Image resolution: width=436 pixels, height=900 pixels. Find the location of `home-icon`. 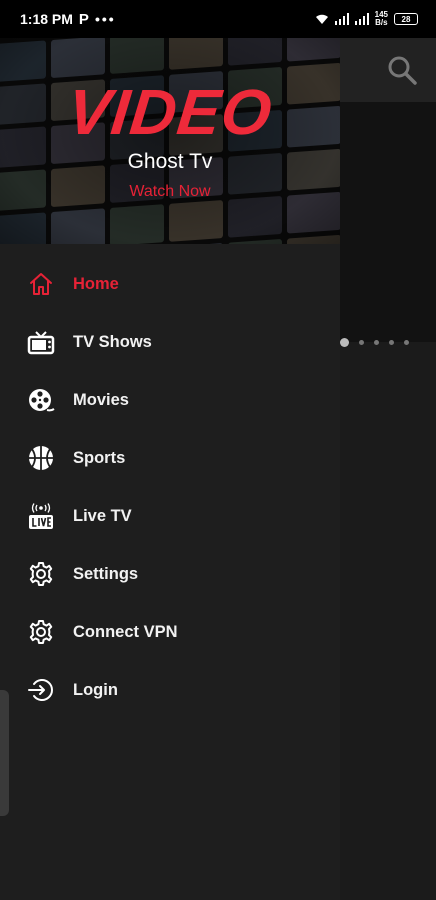

home-icon is located at coordinates (41, 284).